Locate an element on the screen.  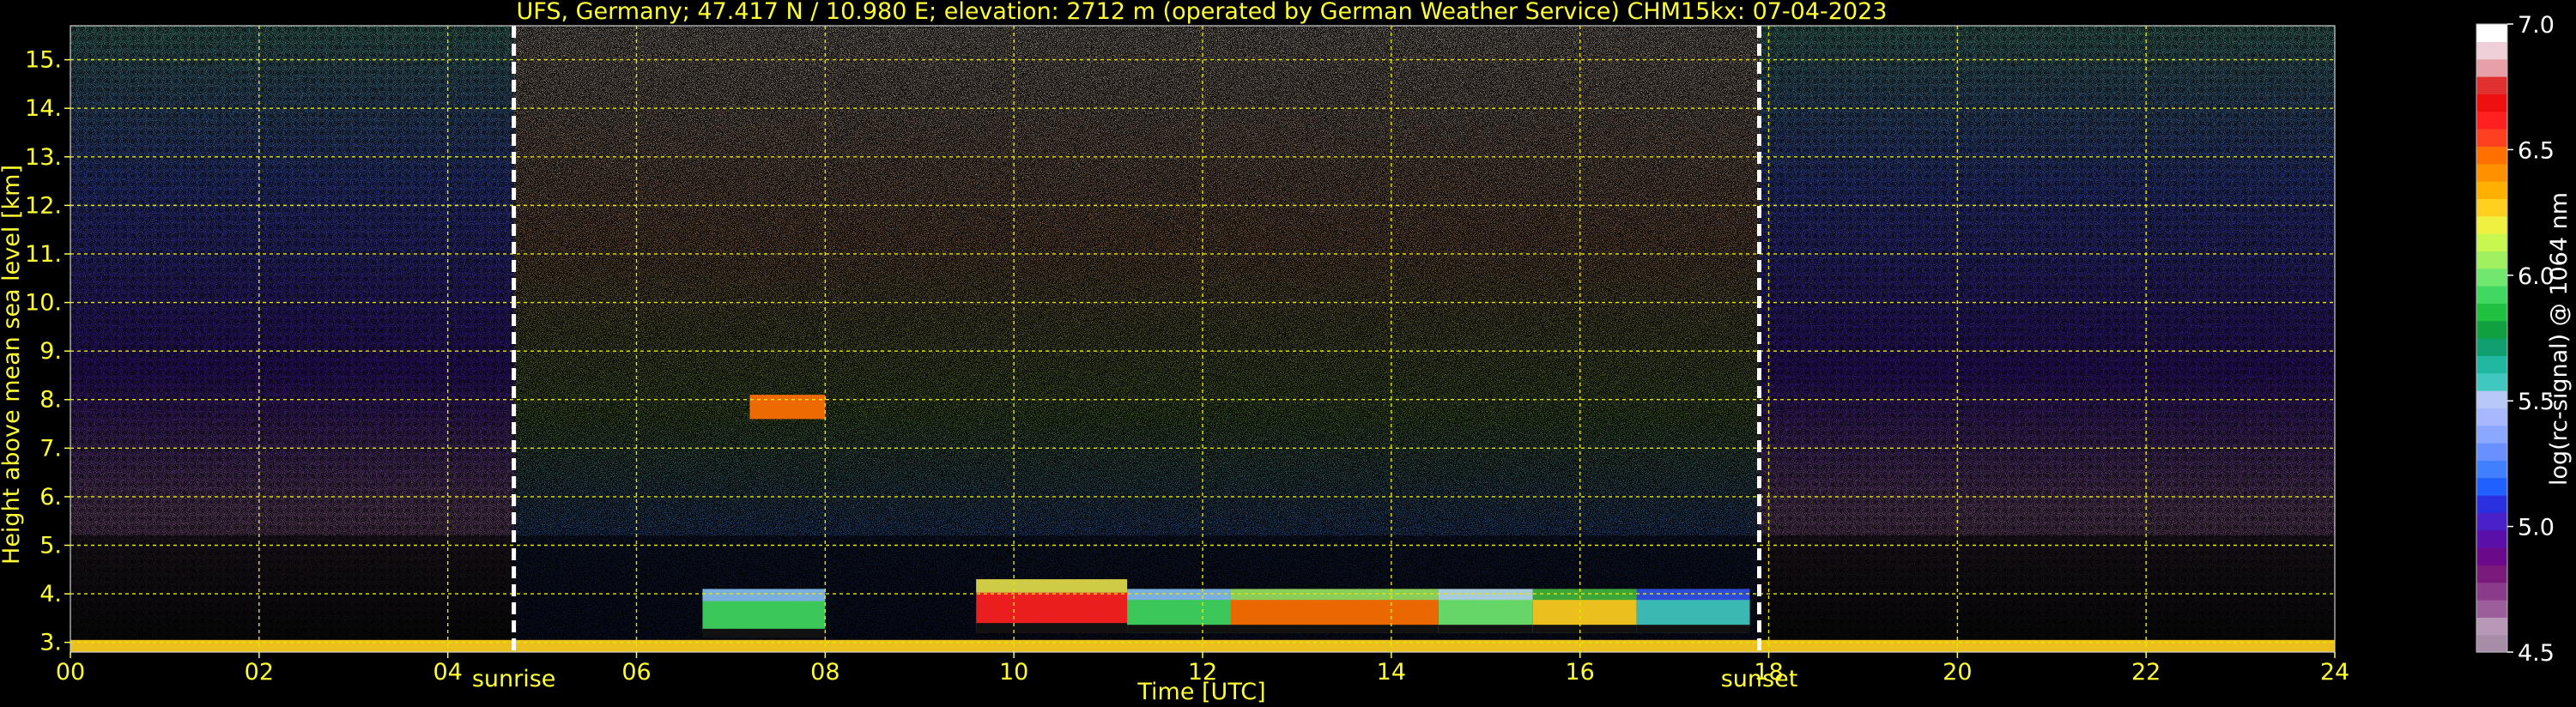
x-tick-label: 22 is located at coordinates (2146, 672).